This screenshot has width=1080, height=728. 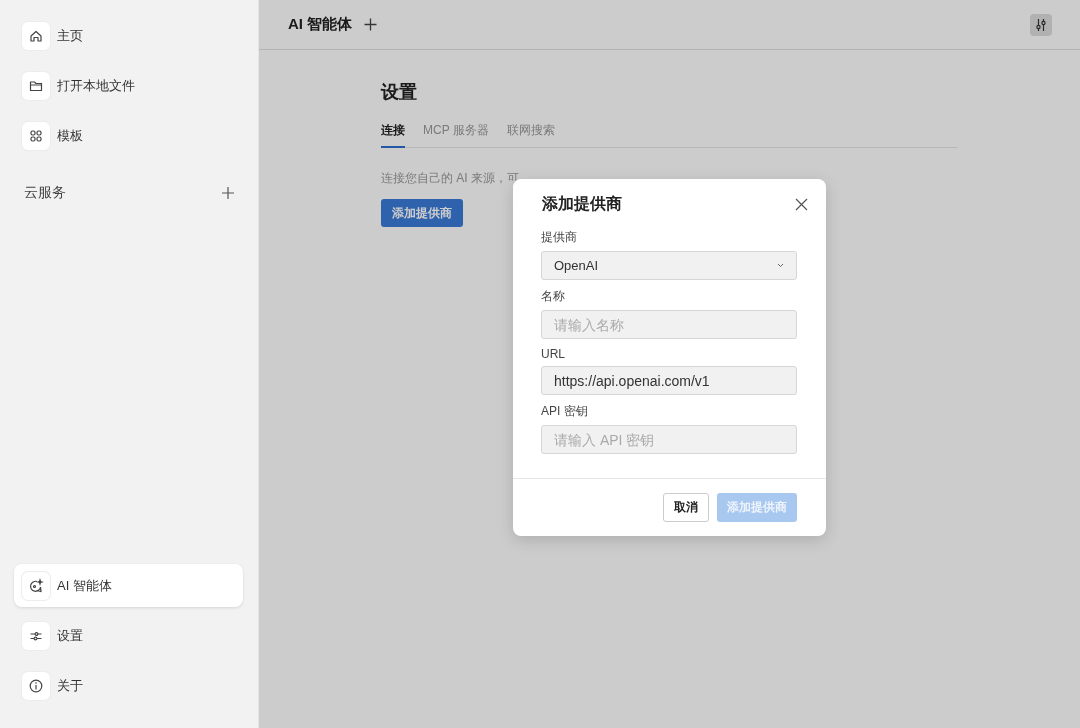 I want to click on add-provider-button: 添加提供商, so click(x=422, y=213).